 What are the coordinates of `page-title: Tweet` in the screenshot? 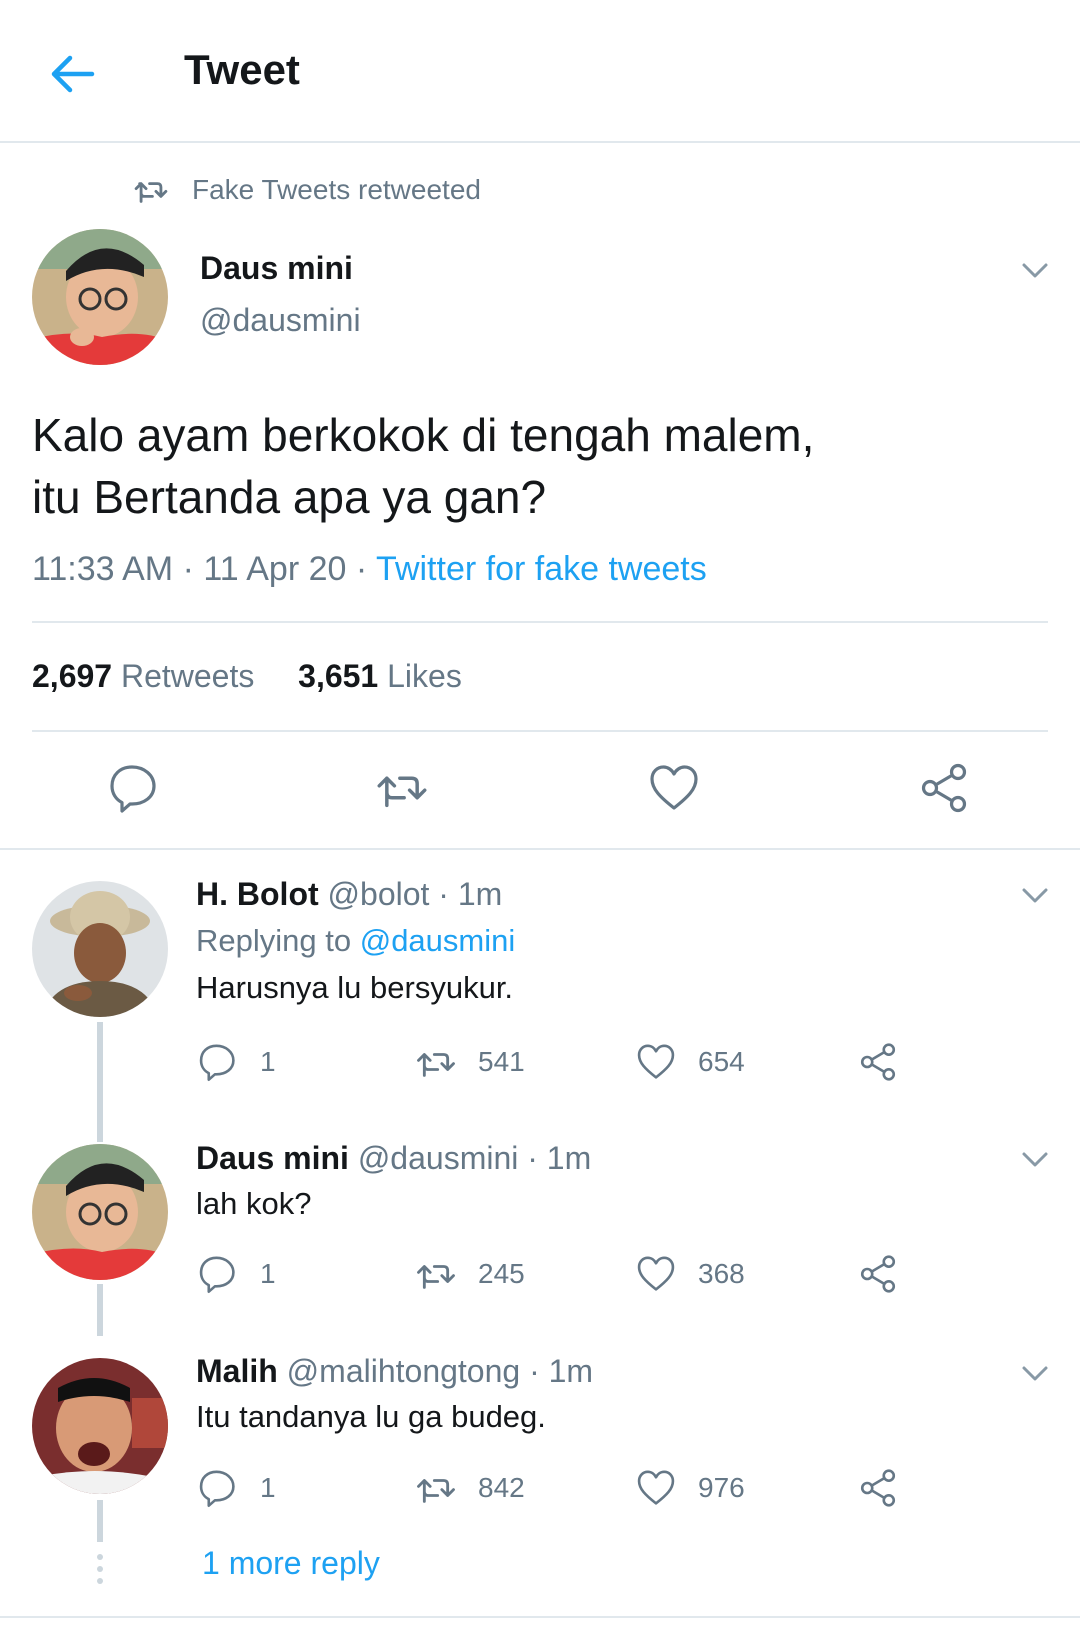 It's located at (242, 69).